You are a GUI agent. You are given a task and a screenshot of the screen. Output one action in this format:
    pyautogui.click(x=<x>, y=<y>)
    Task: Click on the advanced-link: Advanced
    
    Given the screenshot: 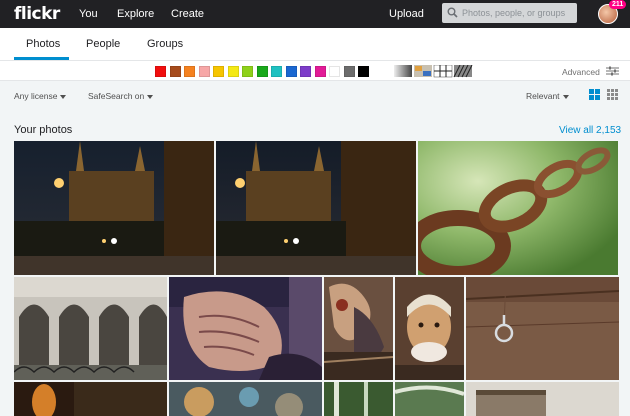 What is the action you would take?
    pyautogui.click(x=581, y=72)
    